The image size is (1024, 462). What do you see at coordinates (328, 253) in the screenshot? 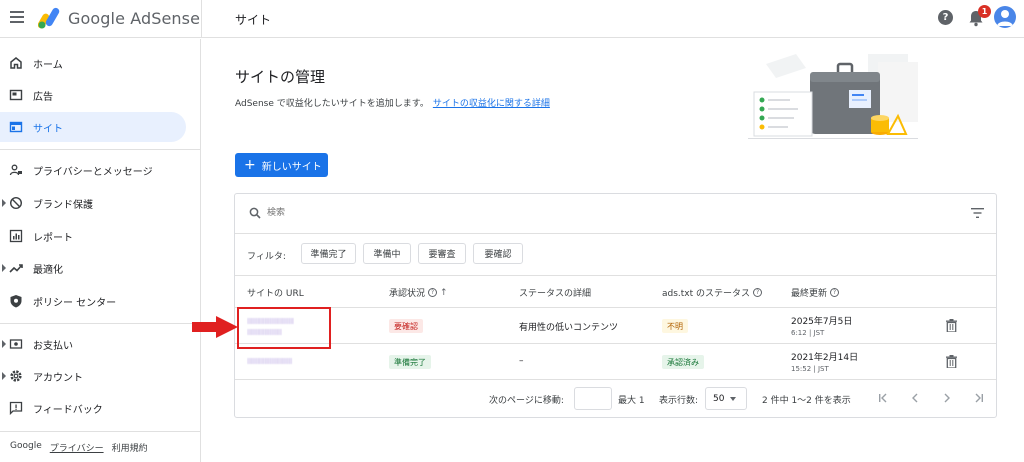
I see `filter-chip-ready: 準備完了` at bounding box center [328, 253].